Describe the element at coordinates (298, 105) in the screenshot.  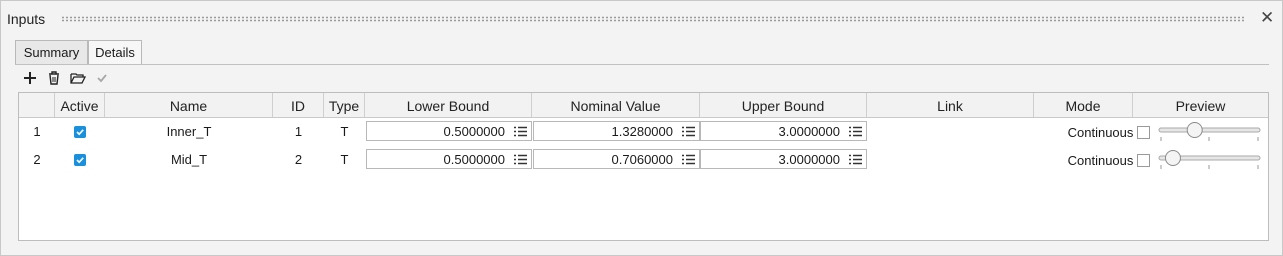
I see `column-header-id: ID` at that location.